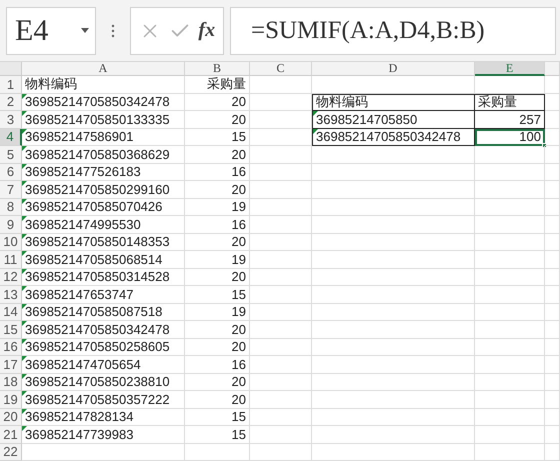 The width and height of the screenshot is (560, 461). What do you see at coordinates (11, 137) in the screenshot?
I see `row-header: 4` at bounding box center [11, 137].